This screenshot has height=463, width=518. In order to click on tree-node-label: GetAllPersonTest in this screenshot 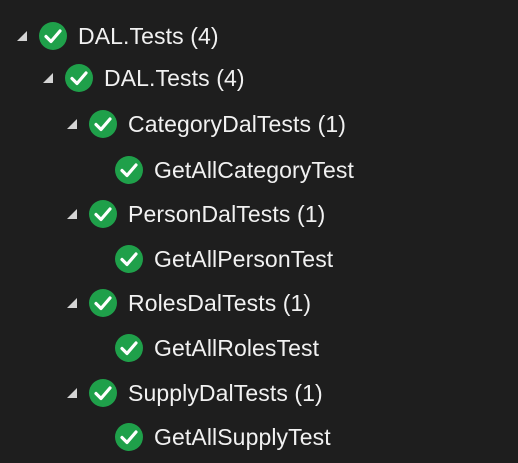, I will do `click(244, 258)`.